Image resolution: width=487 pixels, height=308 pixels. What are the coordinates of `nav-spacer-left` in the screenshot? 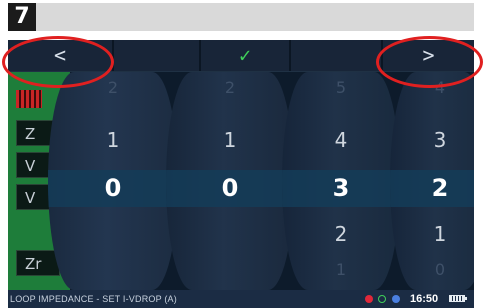 It's located at (157, 55).